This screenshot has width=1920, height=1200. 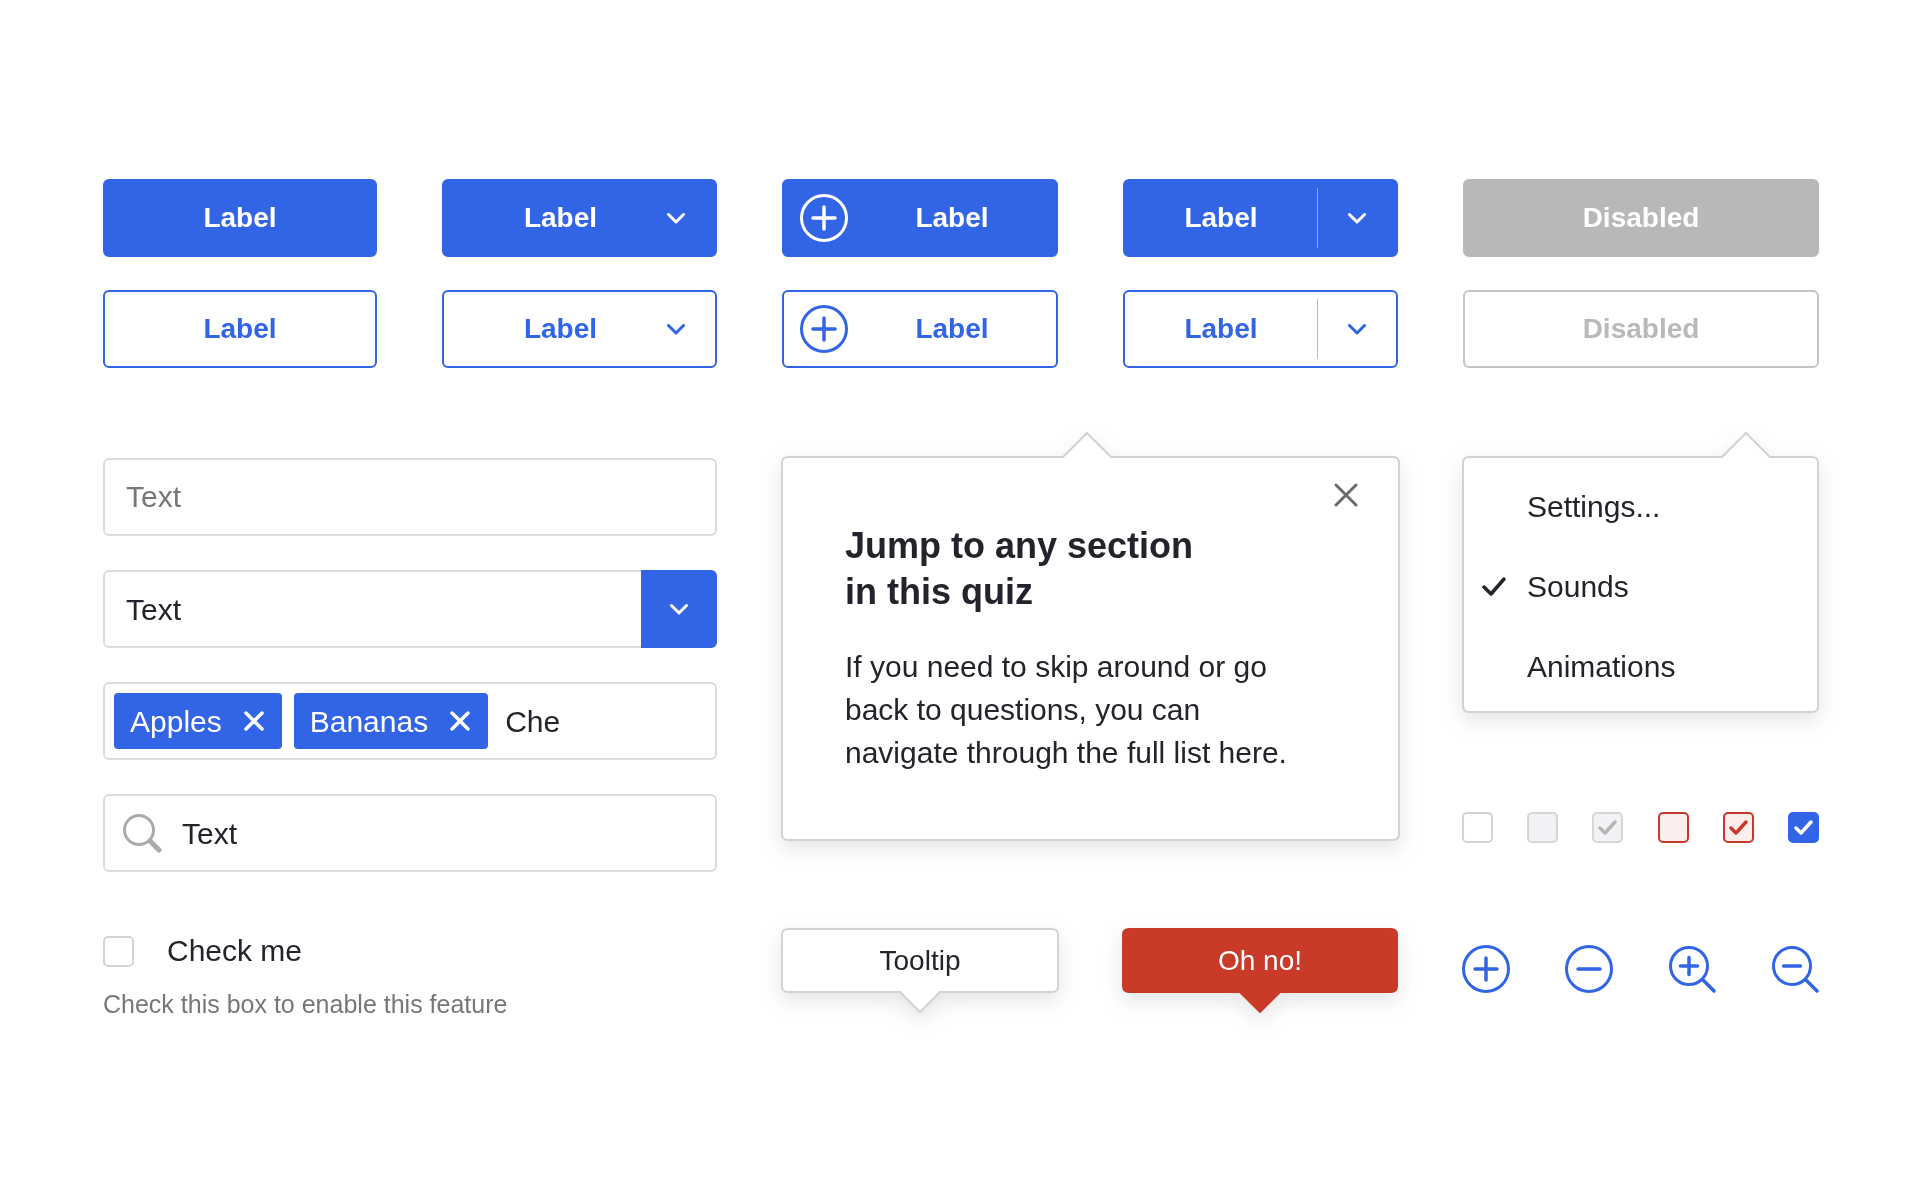 I want to click on text-field: Text, so click(x=410, y=497).